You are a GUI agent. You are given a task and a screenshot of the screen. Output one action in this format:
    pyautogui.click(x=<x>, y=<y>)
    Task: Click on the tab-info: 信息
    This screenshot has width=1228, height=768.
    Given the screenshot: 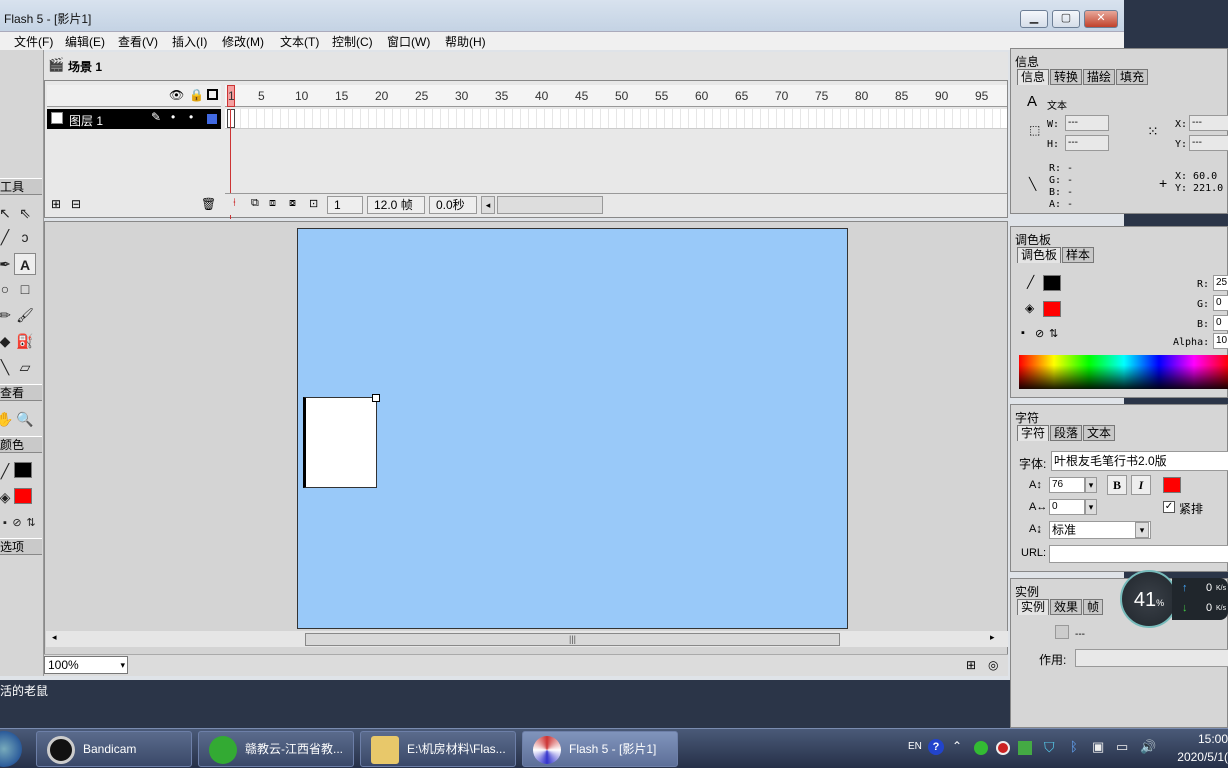 What is the action you would take?
    pyautogui.click(x=1033, y=77)
    